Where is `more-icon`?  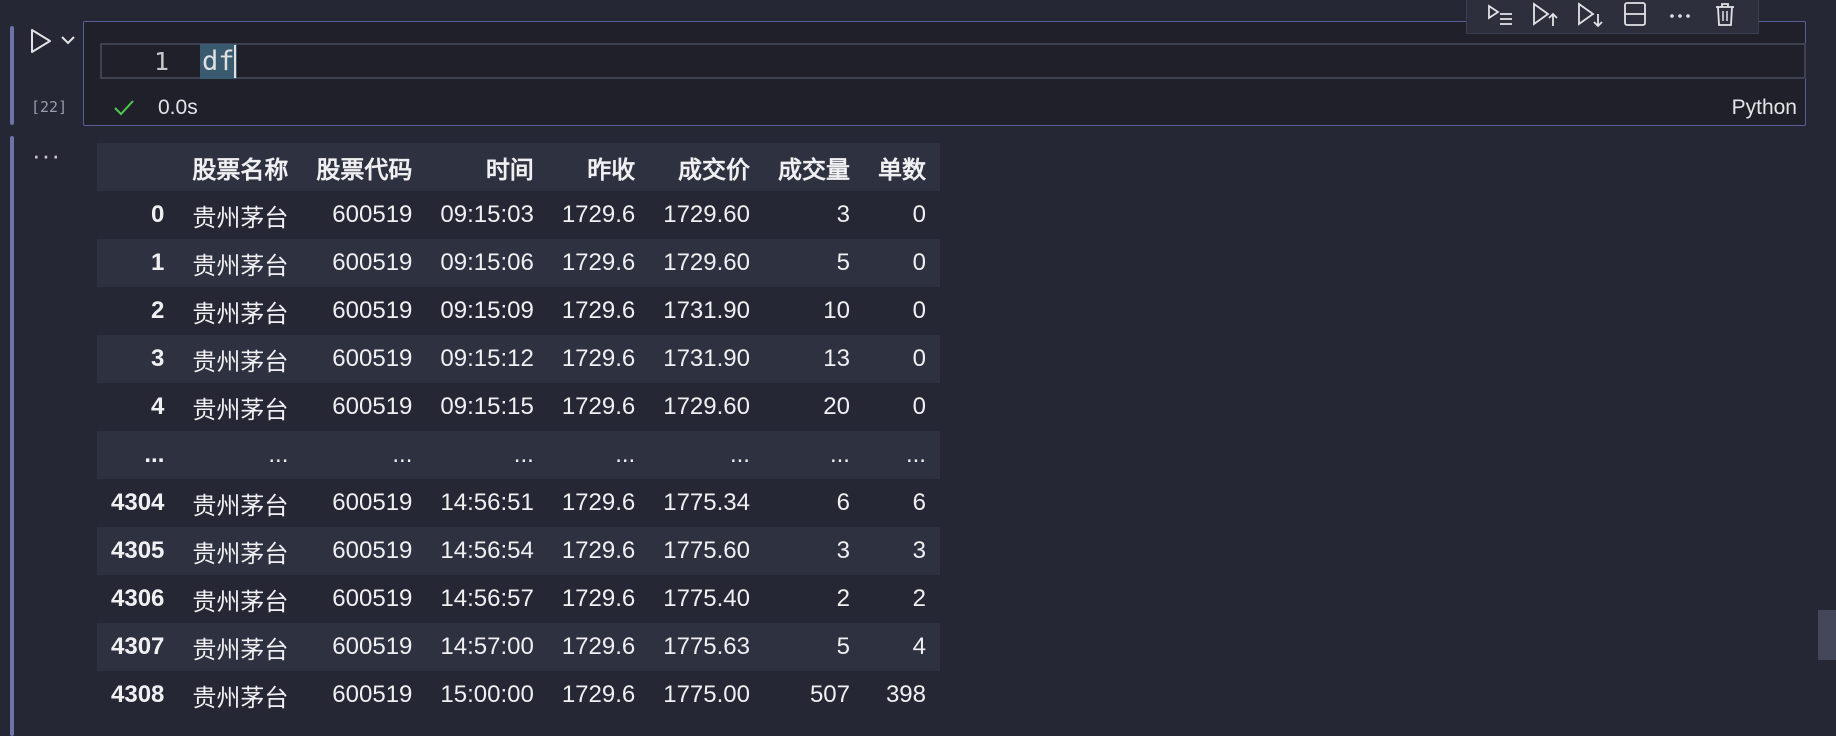
more-icon is located at coordinates (1680, 16).